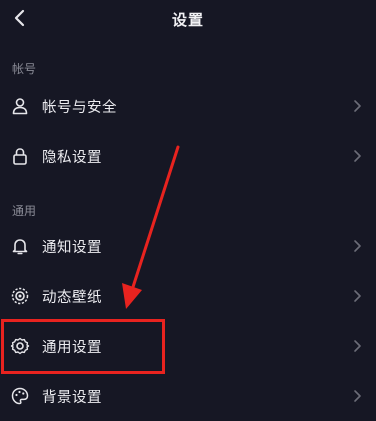 This screenshot has width=376, height=421. Describe the element at coordinates (72, 248) in the screenshot. I see `settings-item-label: 通知设置` at that location.